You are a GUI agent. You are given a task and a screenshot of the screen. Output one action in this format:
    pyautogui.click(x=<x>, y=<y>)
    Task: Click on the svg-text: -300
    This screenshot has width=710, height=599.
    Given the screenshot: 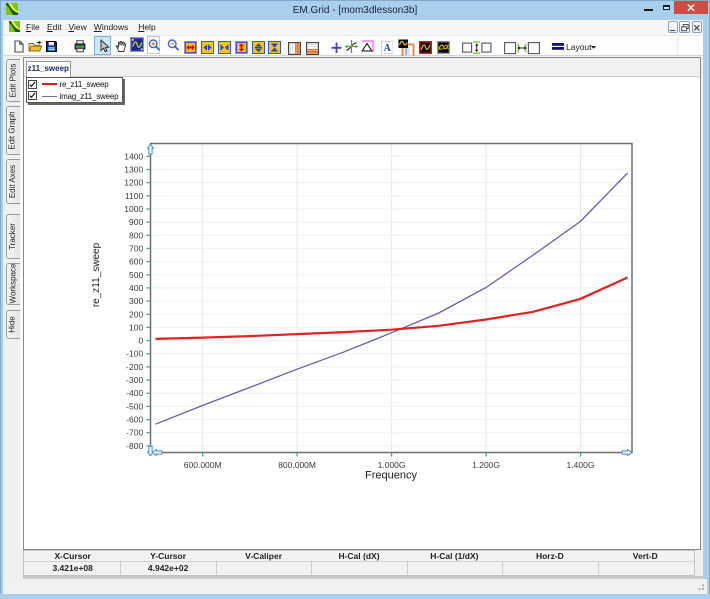 What is the action you would take?
    pyautogui.click(x=134, y=380)
    